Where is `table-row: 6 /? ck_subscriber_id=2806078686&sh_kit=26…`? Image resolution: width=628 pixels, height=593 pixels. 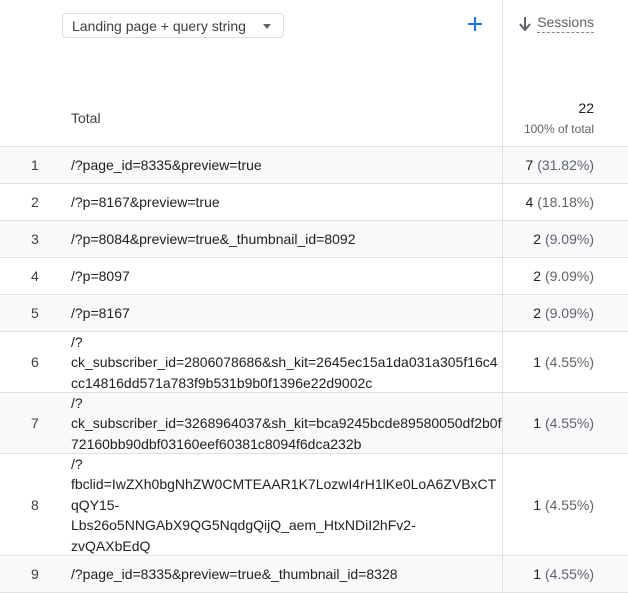
table-row: 6 /? ck_subscriber_id=2806078686&sh_kit=26… is located at coordinates (314, 362).